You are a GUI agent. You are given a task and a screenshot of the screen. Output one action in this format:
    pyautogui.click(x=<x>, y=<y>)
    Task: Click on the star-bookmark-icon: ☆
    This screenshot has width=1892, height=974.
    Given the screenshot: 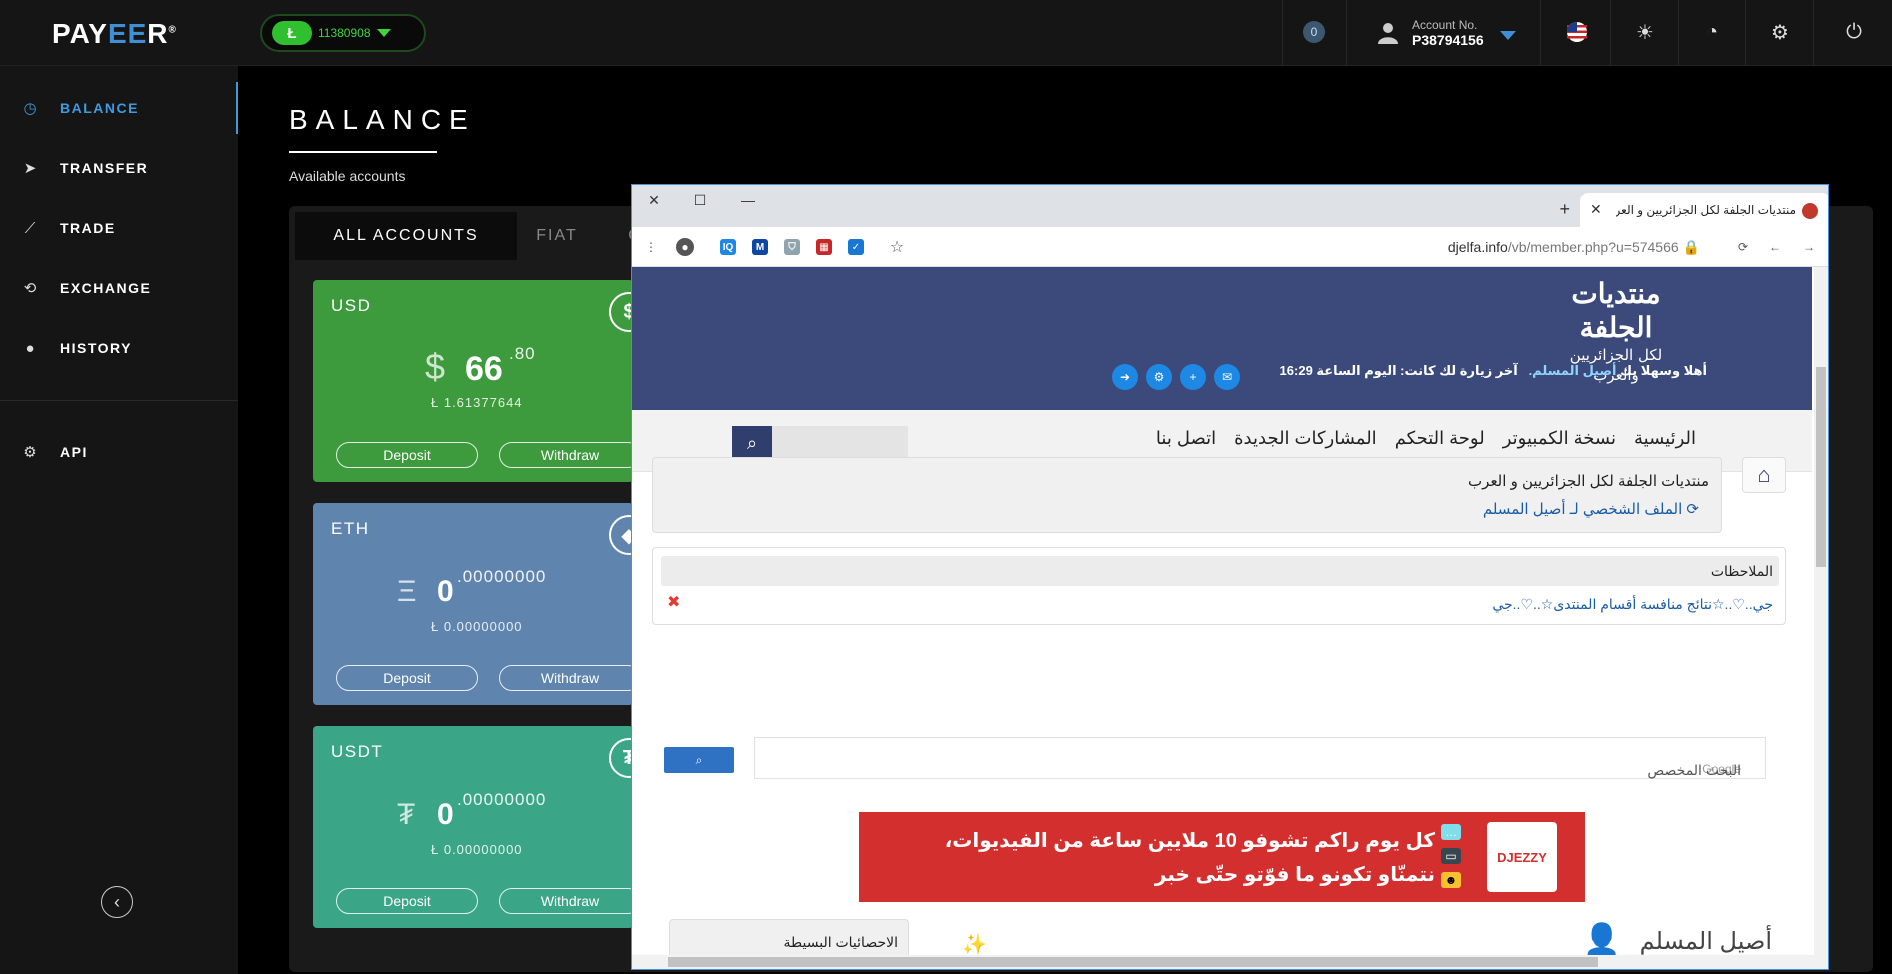 What is the action you would take?
    pyautogui.click(x=897, y=247)
    